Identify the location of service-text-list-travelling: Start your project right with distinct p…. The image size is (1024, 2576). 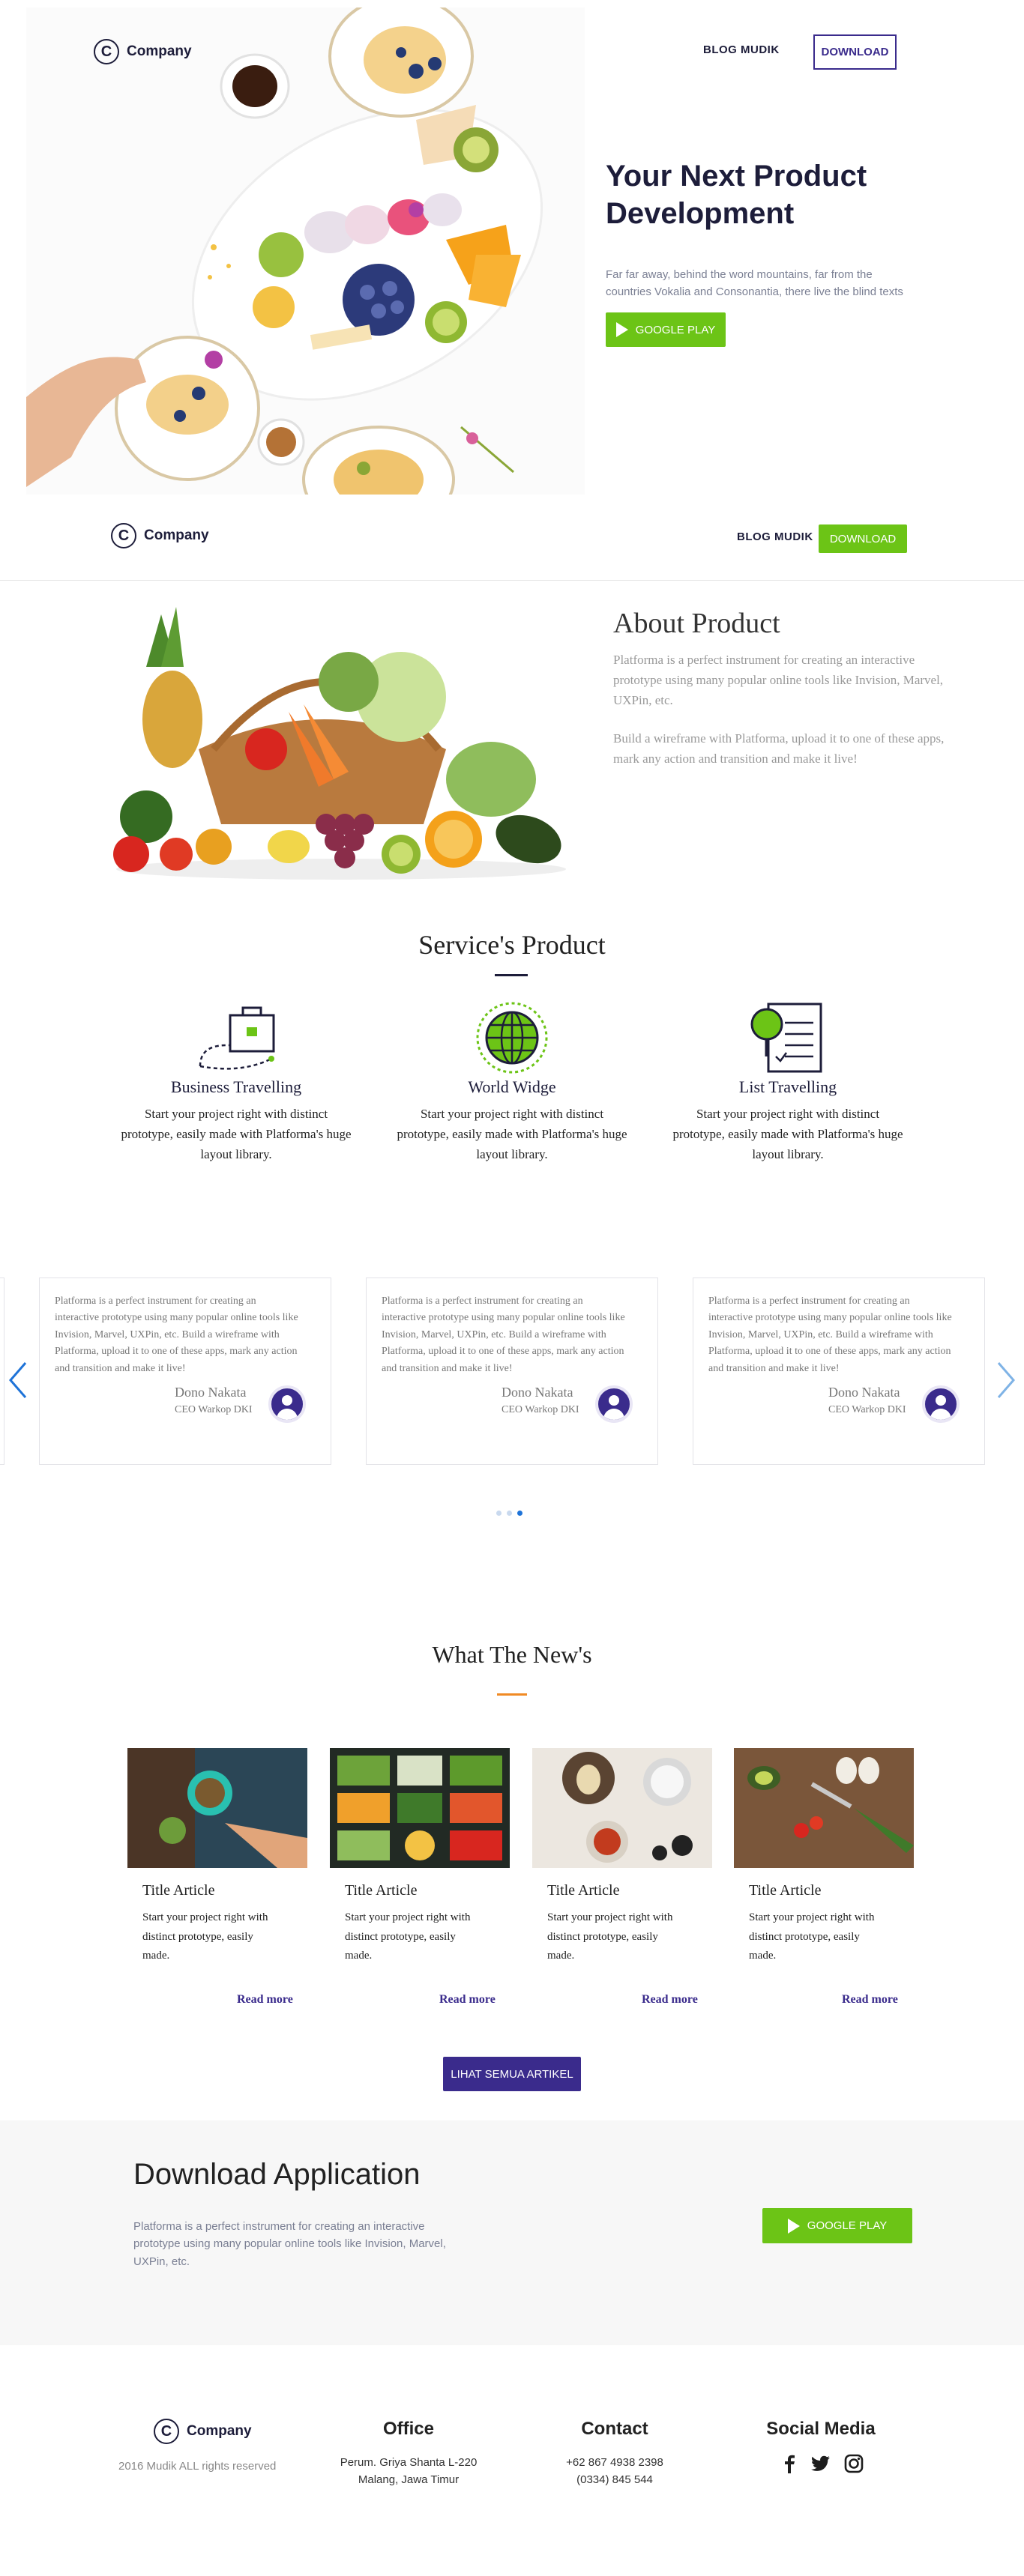
(787, 1134).